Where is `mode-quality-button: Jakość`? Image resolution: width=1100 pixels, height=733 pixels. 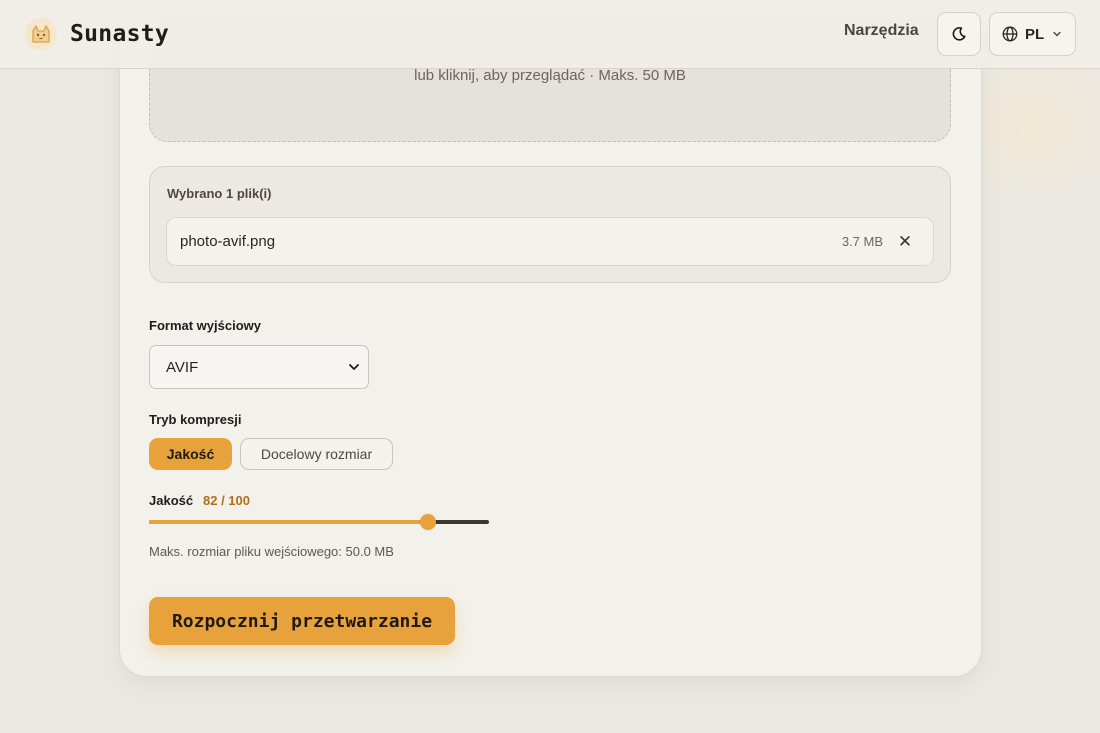
mode-quality-button: Jakość is located at coordinates (190, 454).